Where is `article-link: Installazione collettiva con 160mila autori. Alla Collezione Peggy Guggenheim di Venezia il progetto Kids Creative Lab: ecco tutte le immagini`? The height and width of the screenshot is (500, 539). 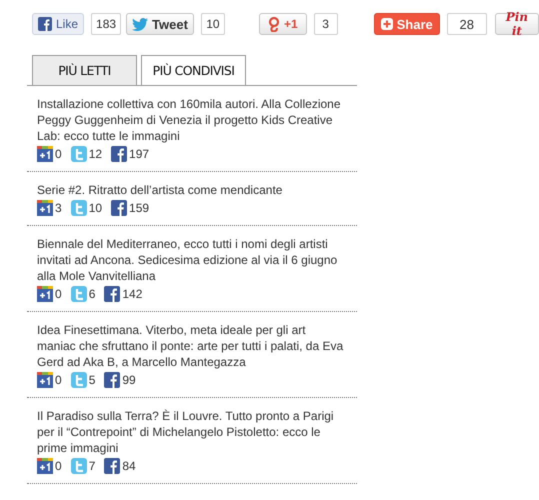 article-link: Installazione collettiva con 160mila autori. Alla Collezione Peggy Guggenheim di Venezia il progetto Kids Creative Lab: ecco tutte le immagini is located at coordinates (192, 120).